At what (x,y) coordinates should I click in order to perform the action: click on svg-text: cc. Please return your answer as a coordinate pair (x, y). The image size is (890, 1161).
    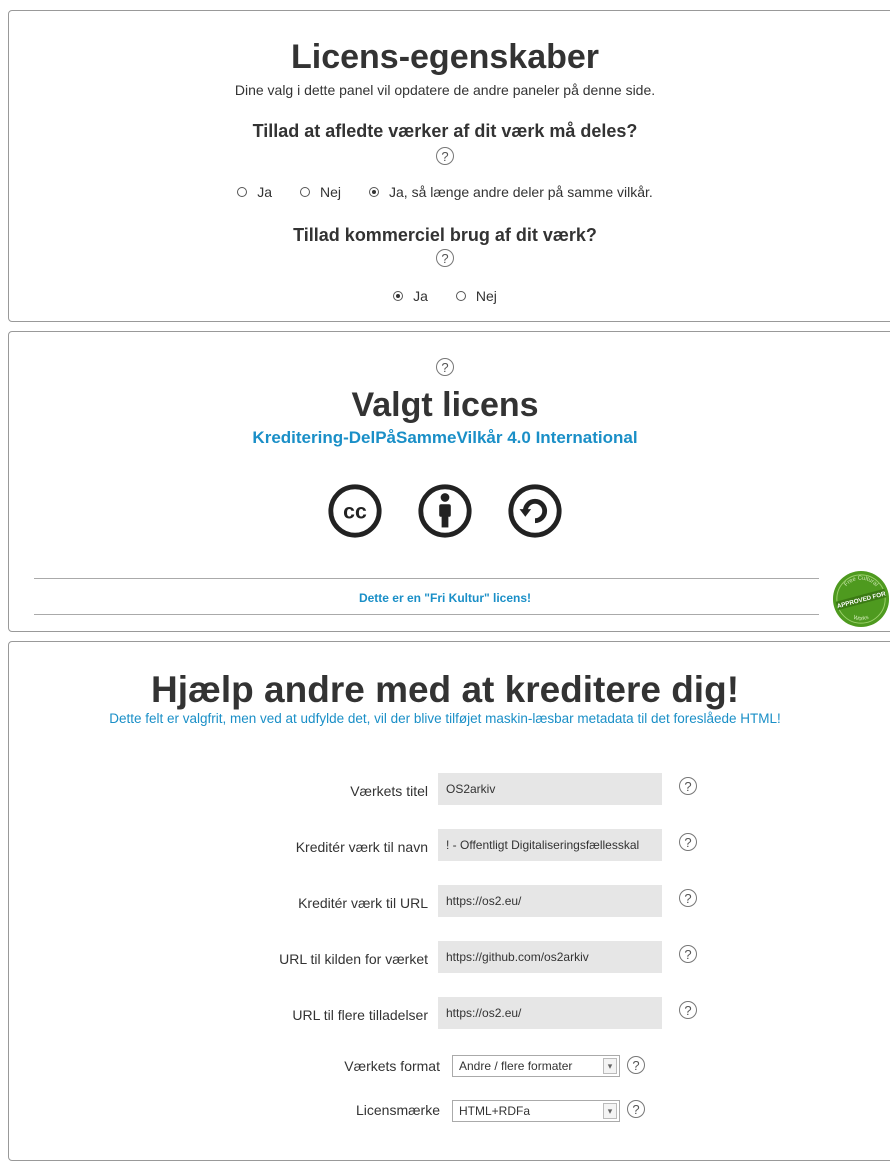
    Looking at the image, I should click on (355, 512).